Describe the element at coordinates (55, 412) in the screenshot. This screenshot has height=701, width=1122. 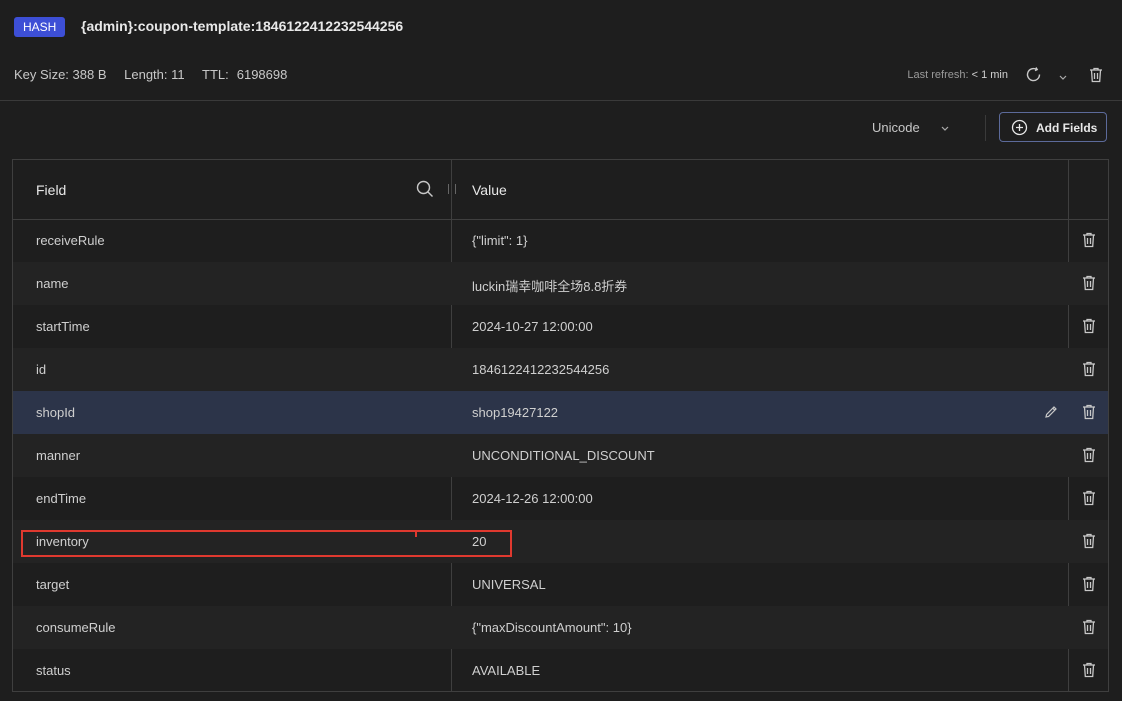
I see `field-cell: shopId` at that location.